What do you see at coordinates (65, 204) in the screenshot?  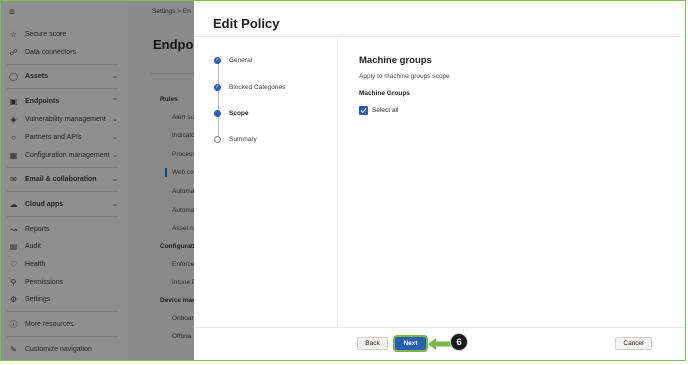 I see `nav-item-cloud-apps: ☁ Cloud apps ⌄` at bounding box center [65, 204].